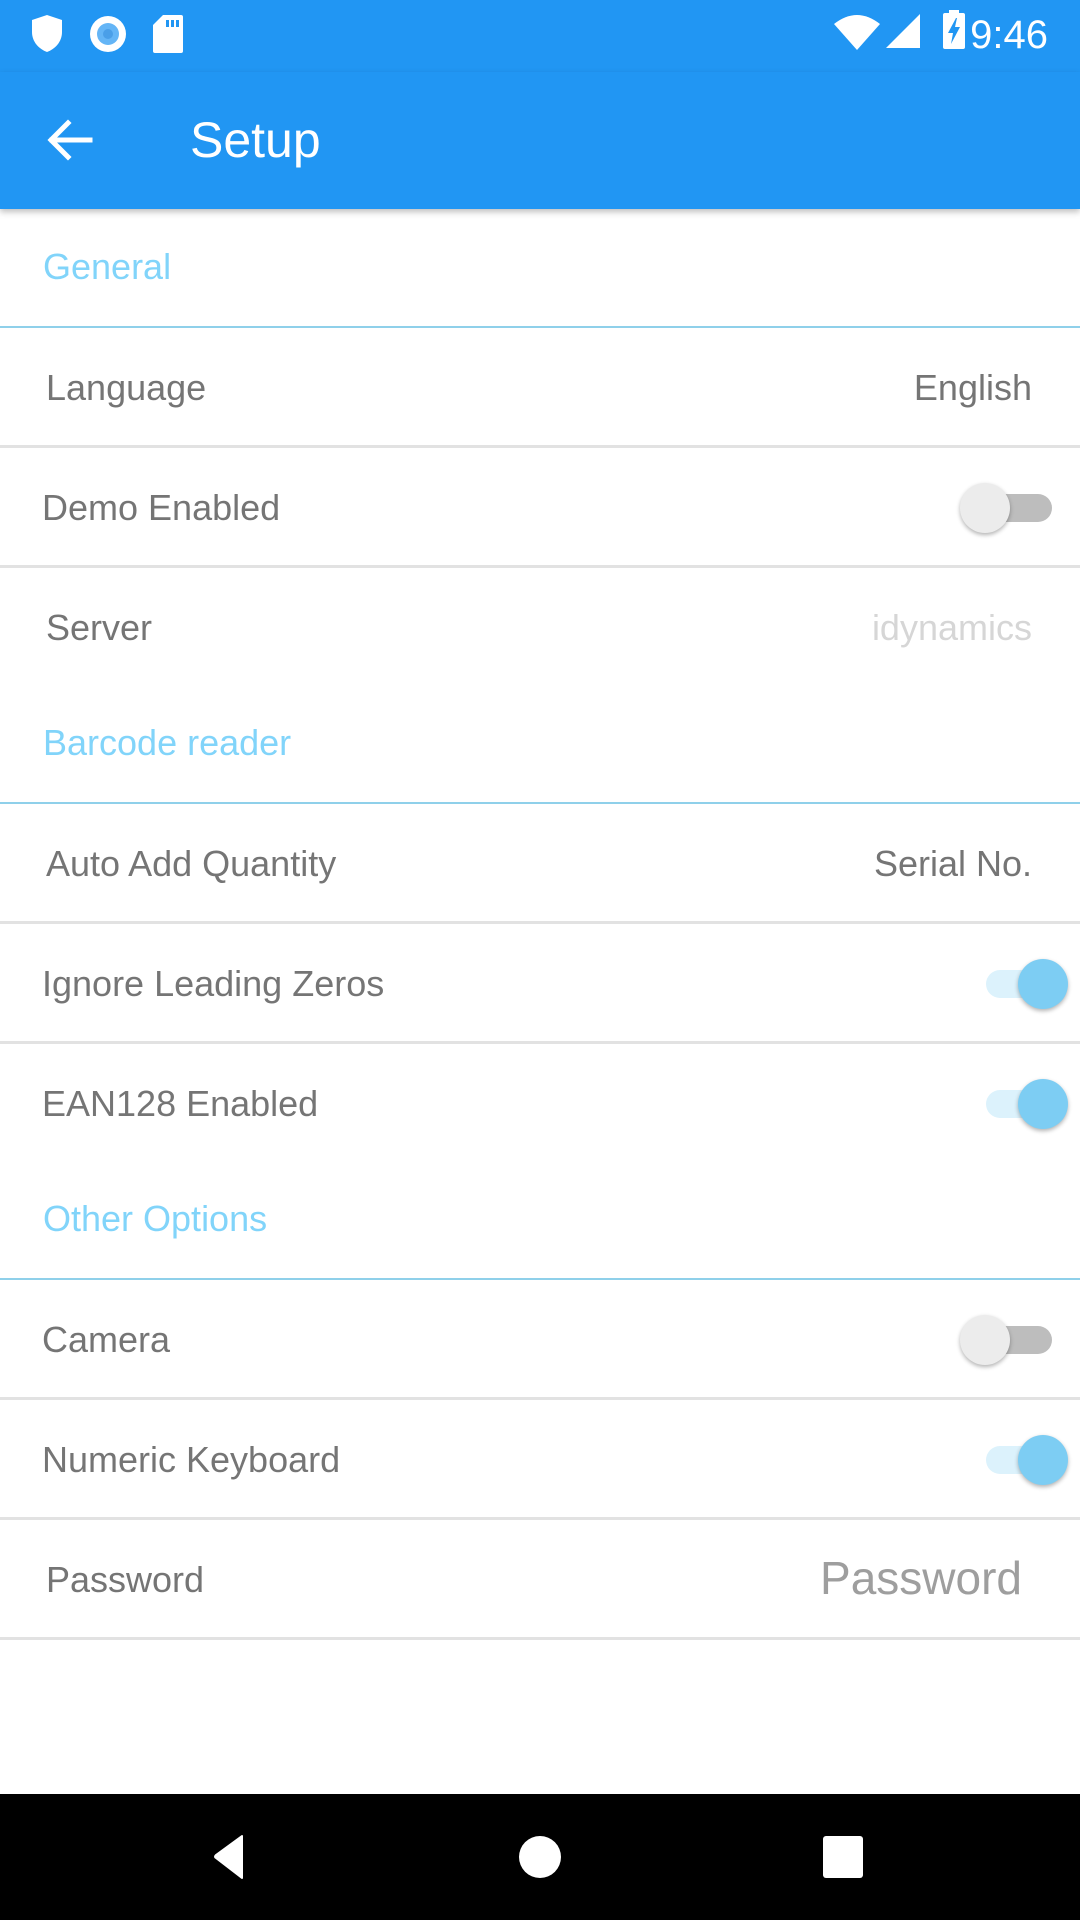 This screenshot has height=1920, width=1080. Describe the element at coordinates (857, 32) in the screenshot. I see `wifi-icon` at that location.